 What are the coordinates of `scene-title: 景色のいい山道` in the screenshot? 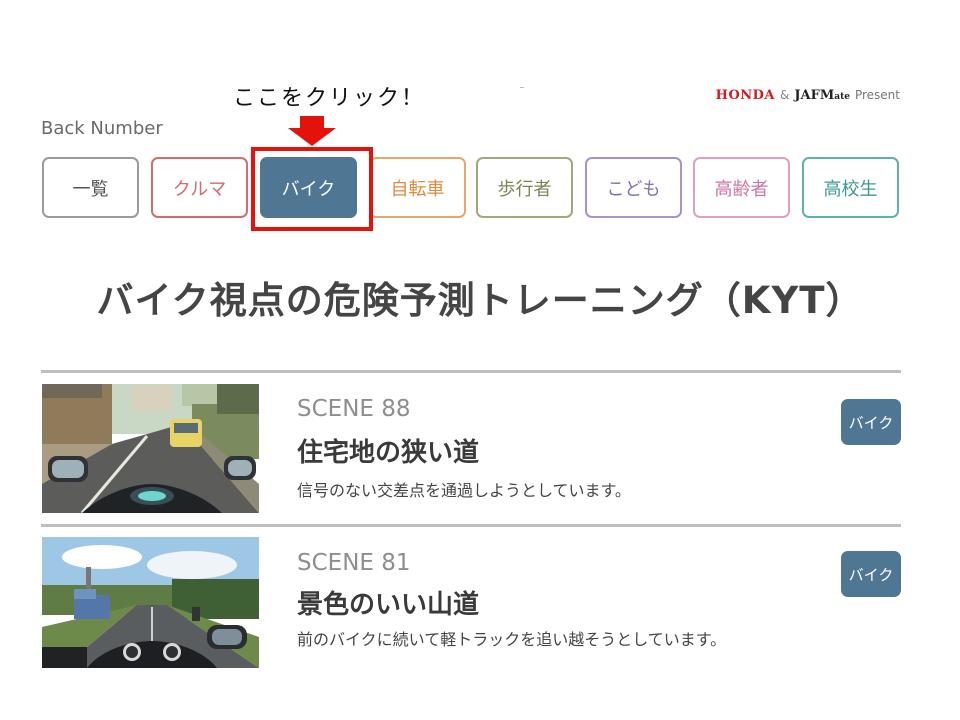 It's located at (388, 602).